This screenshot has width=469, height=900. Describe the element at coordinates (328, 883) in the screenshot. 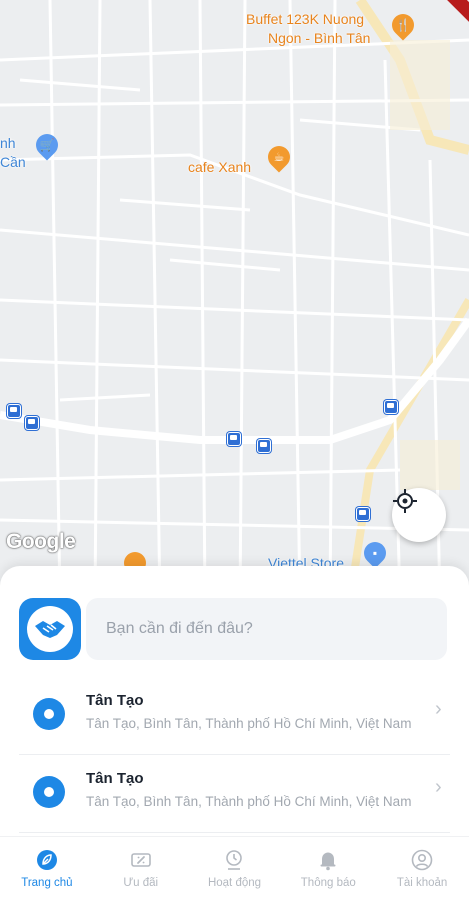

I see `nav-label: Thông báo` at that location.